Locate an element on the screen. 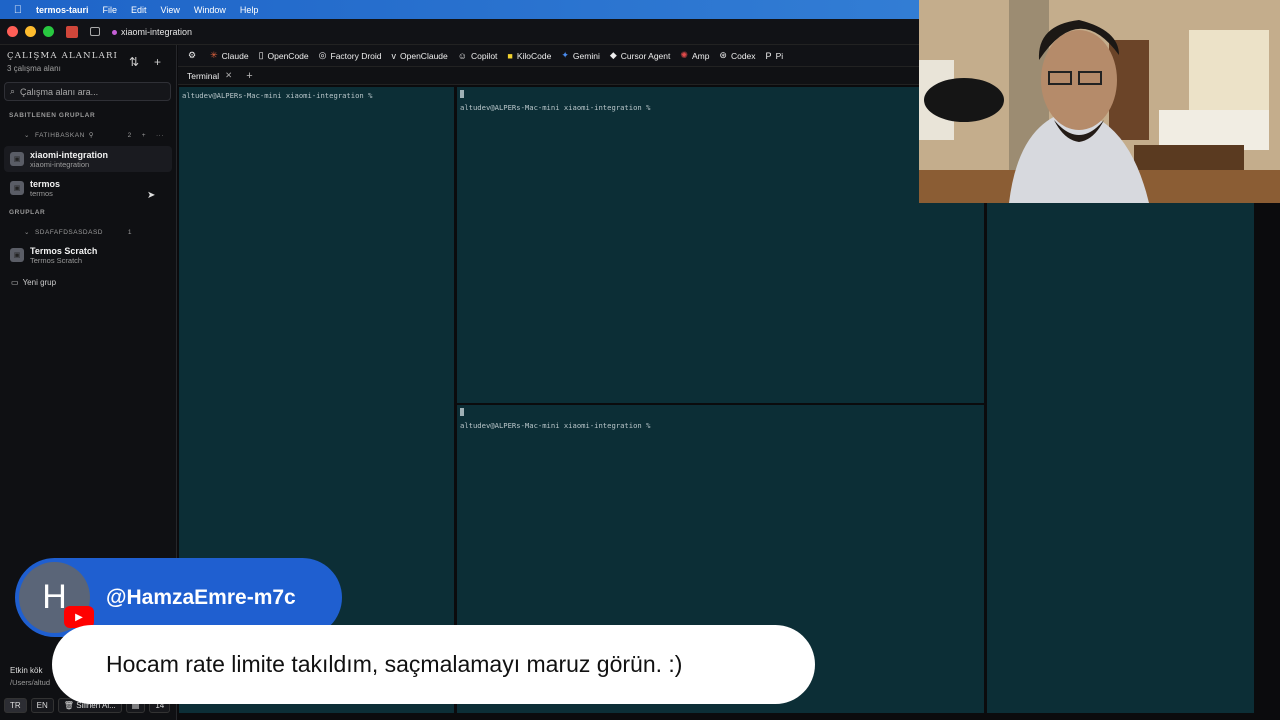  workspace-title: Termos Scratch is located at coordinates (64, 250).